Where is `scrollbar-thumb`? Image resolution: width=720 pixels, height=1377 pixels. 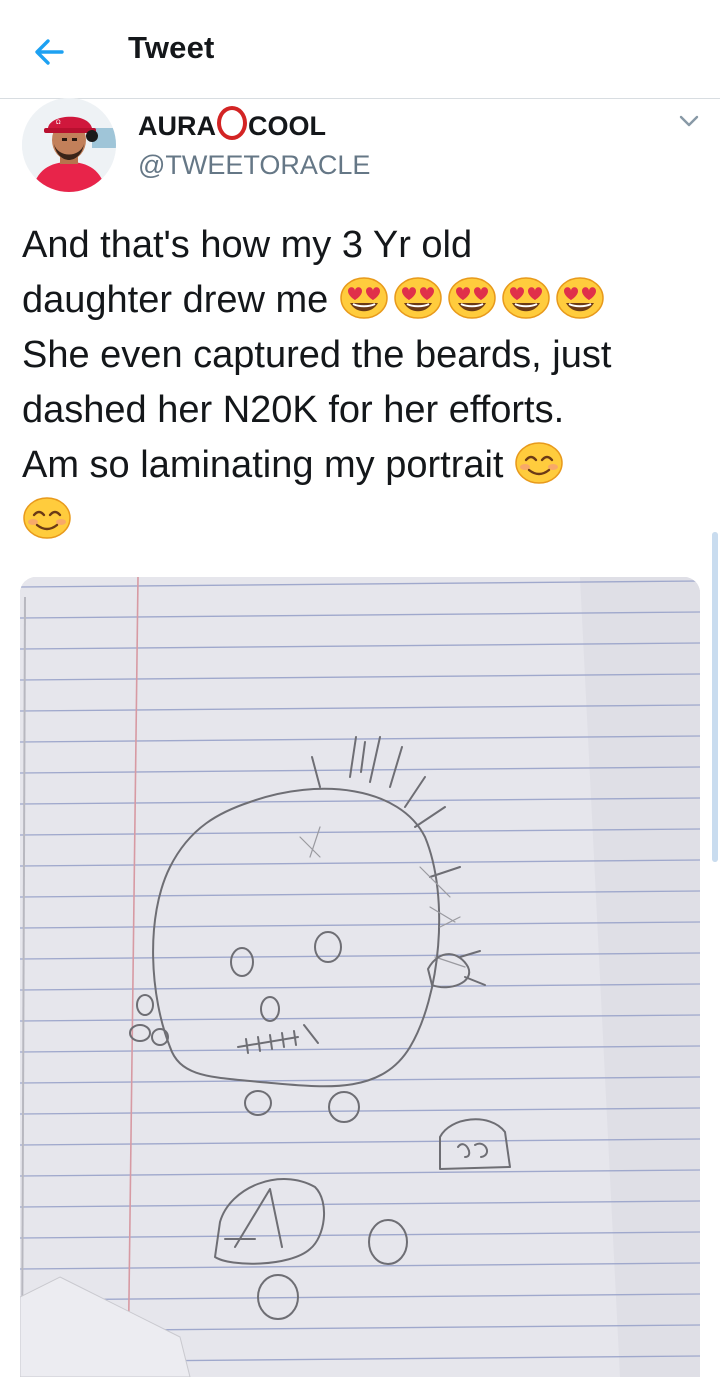 scrollbar-thumb is located at coordinates (715, 697).